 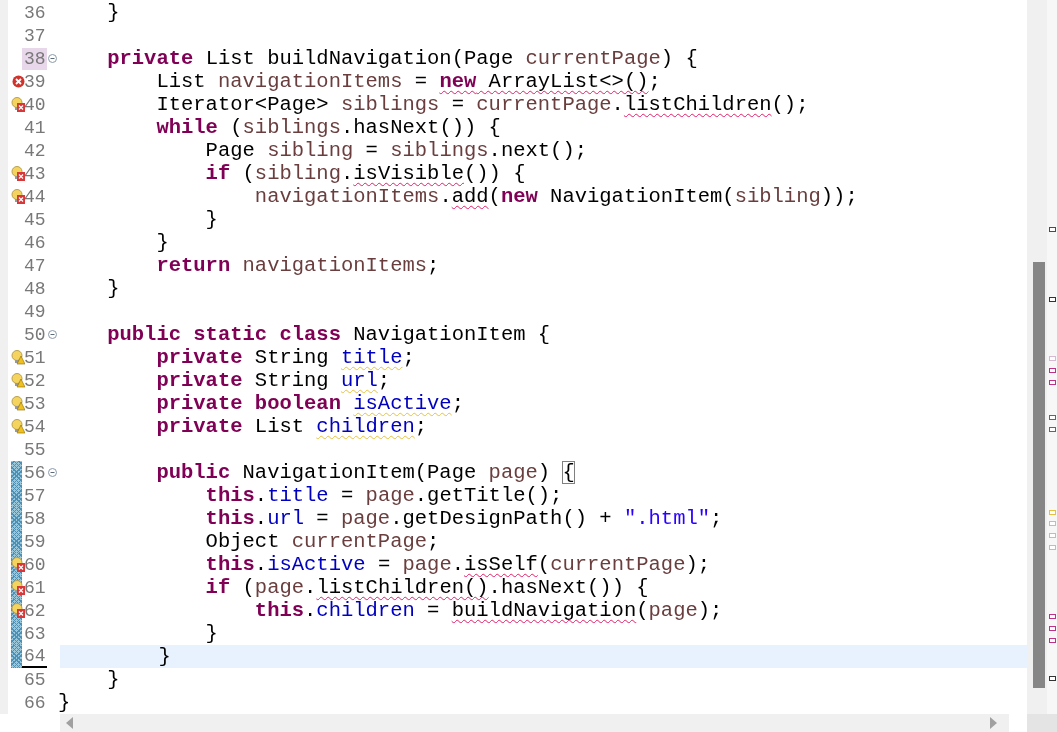 I want to click on code-line: List navigationItems = new ArrayList<>();, so click(x=408, y=81).